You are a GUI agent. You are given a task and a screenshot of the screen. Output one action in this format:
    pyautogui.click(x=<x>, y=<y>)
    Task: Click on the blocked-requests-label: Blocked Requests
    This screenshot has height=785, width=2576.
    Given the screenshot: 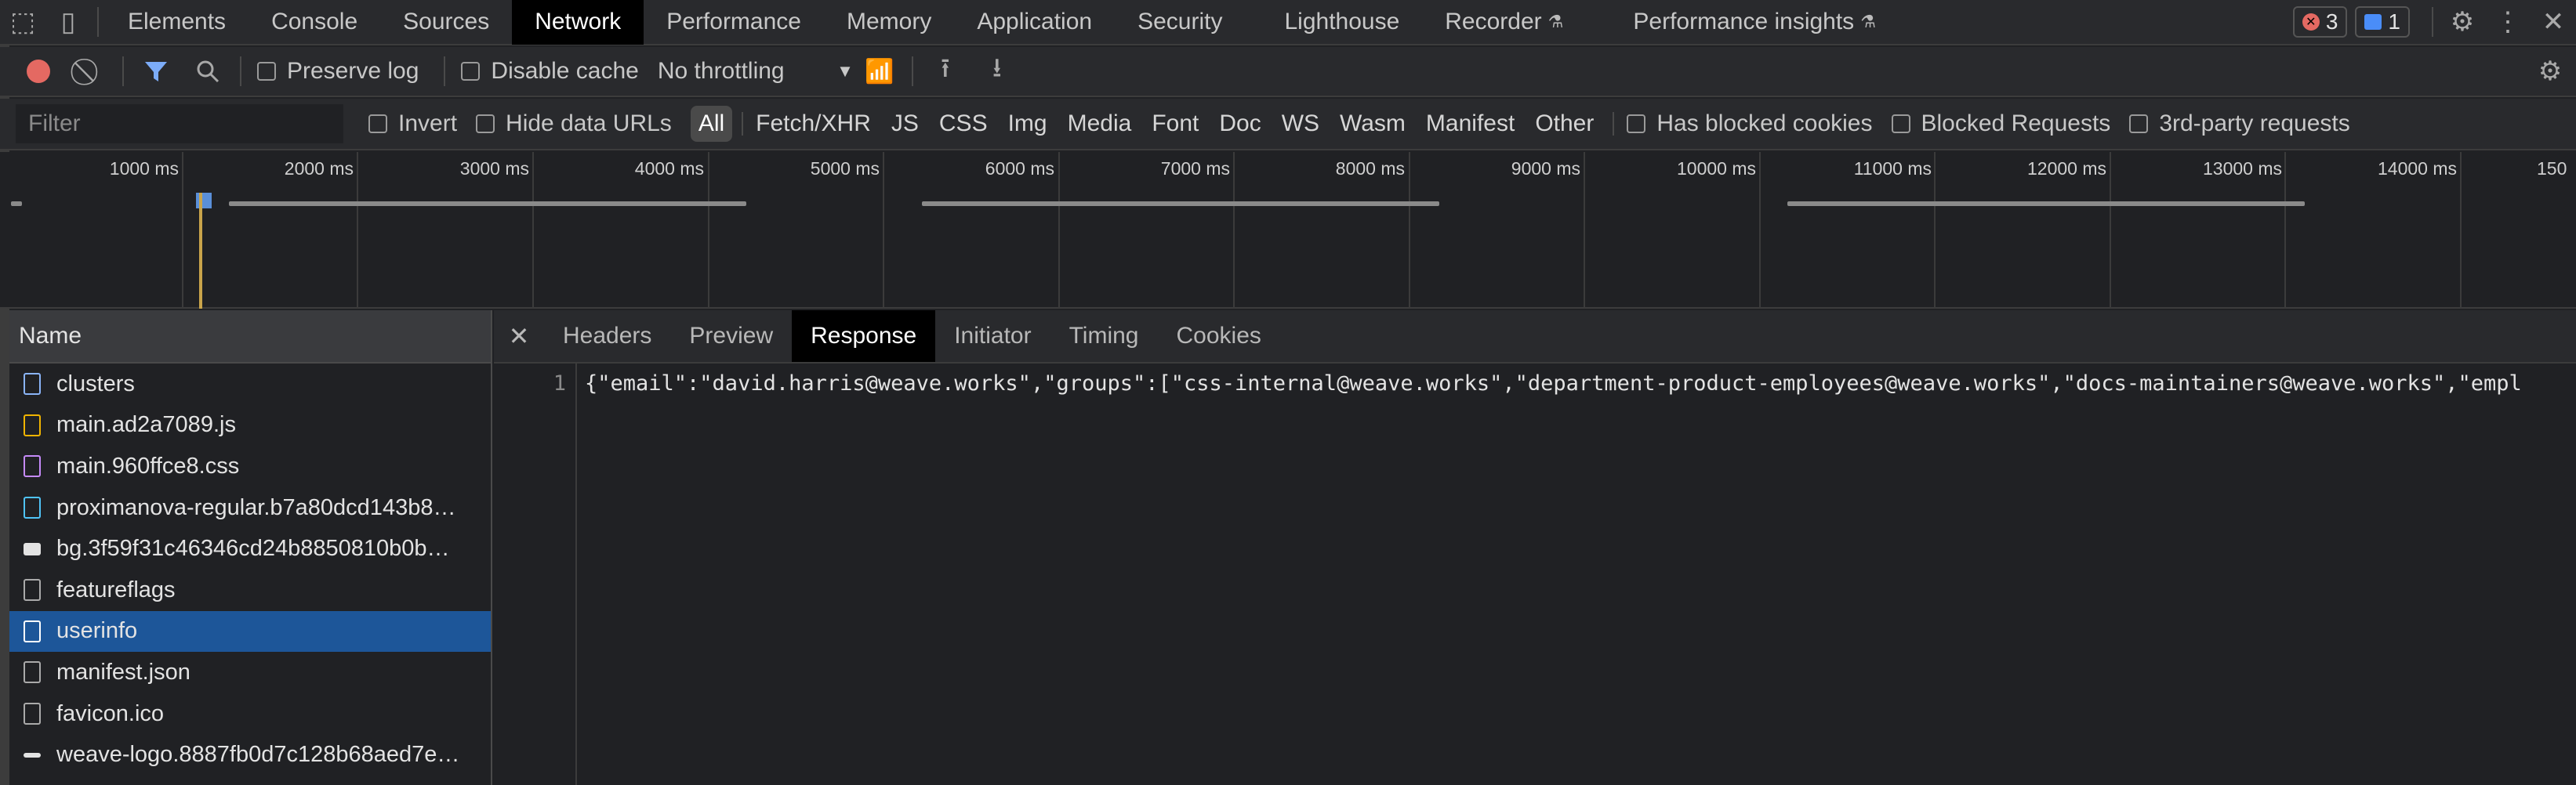 What is the action you would take?
    pyautogui.click(x=2016, y=123)
    